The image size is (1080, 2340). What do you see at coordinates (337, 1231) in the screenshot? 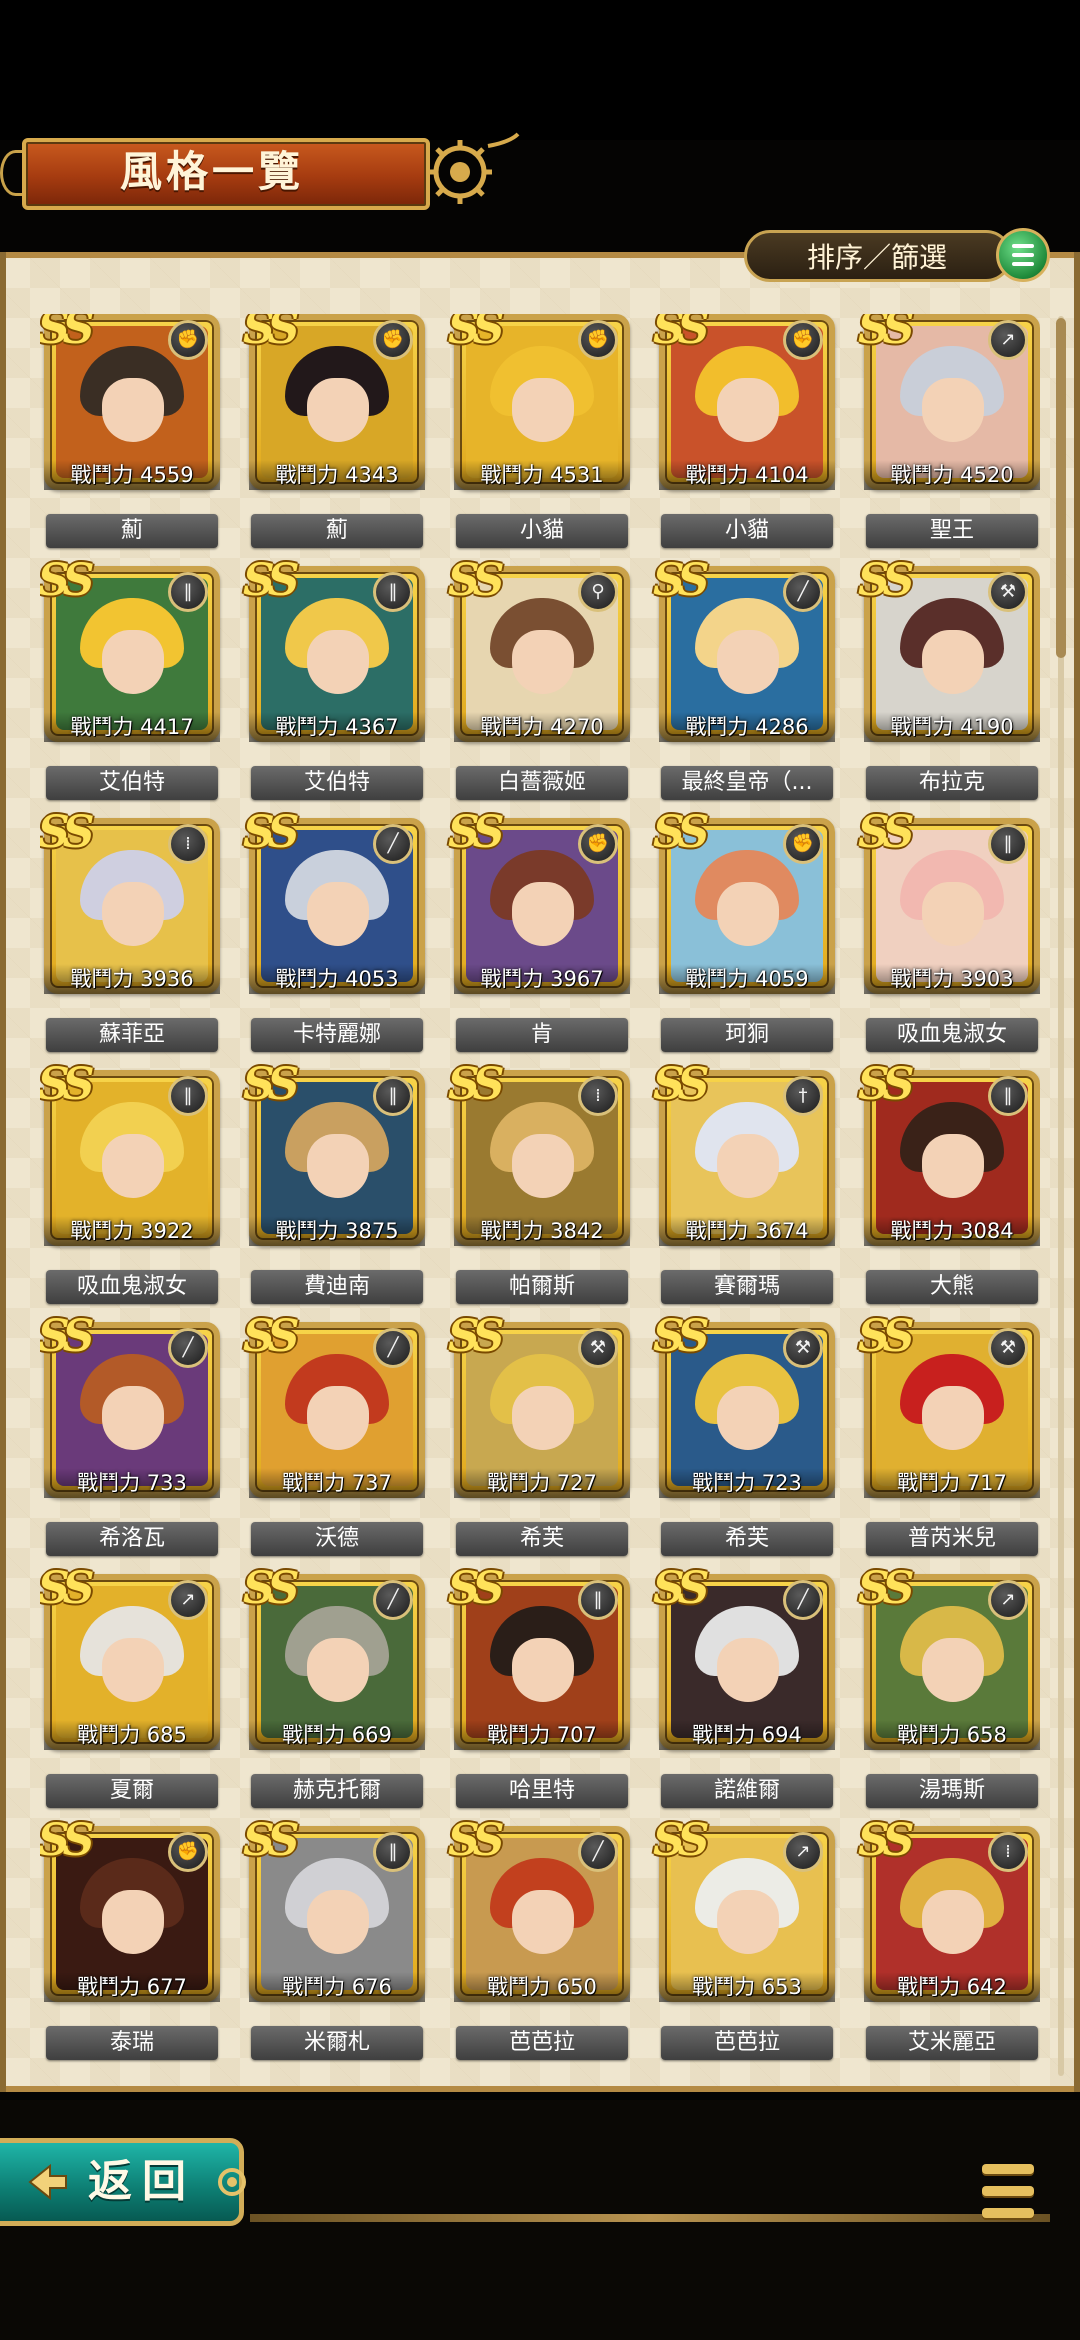
I see `combat-power: 戰鬥力 3875` at bounding box center [337, 1231].